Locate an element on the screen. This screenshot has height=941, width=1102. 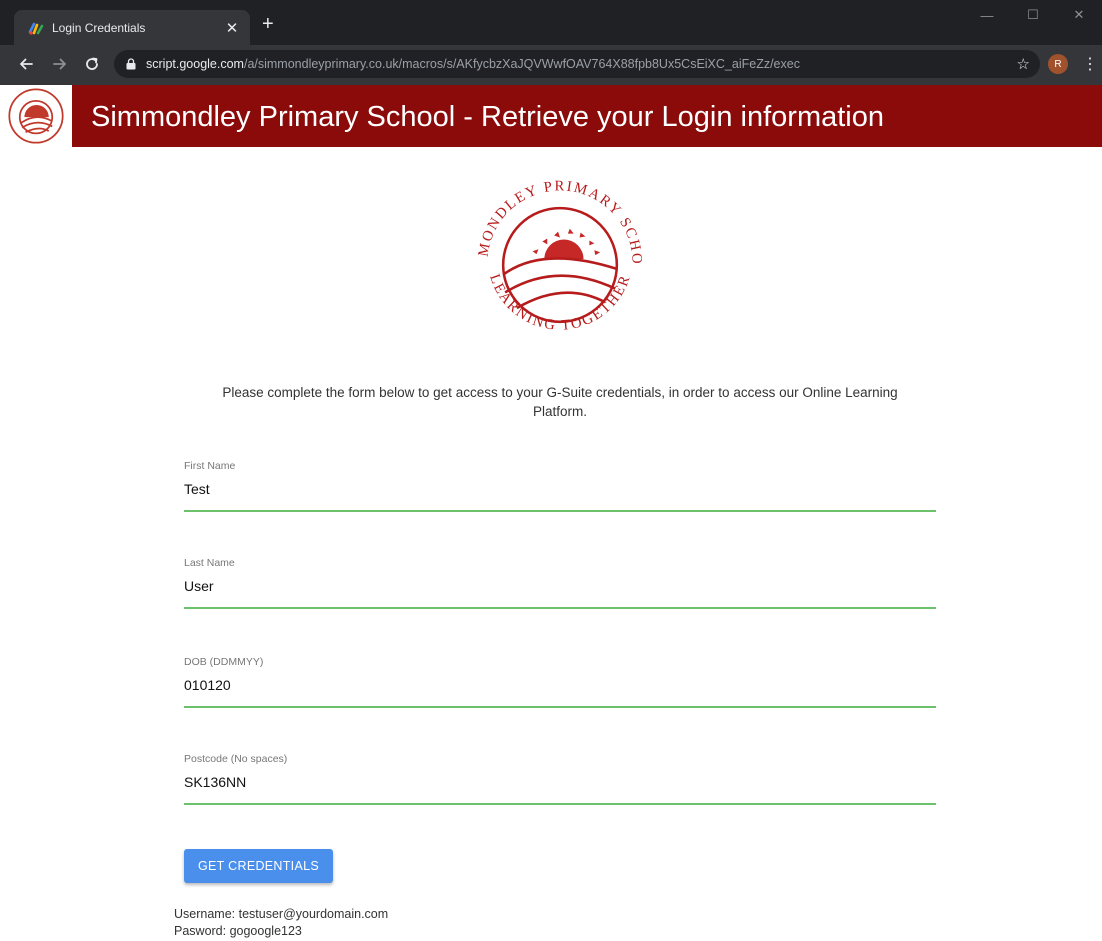
close-tab-icon: ✕ is located at coordinates (232, 28).